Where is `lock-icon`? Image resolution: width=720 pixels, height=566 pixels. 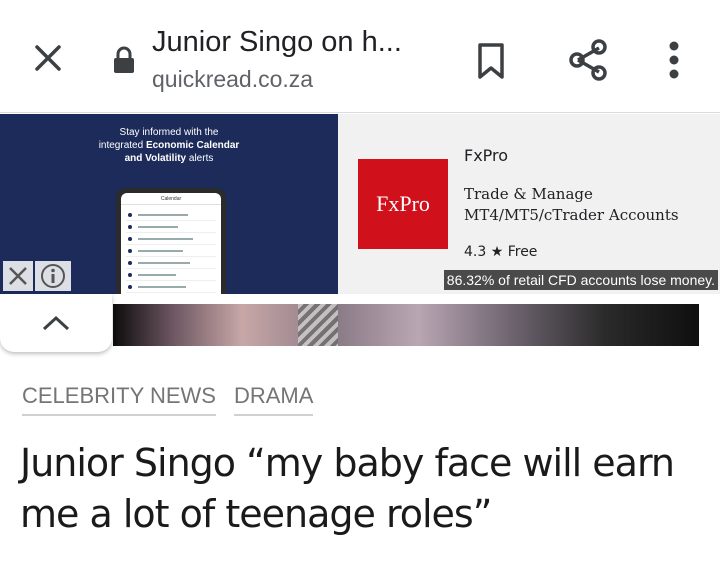
lock-icon is located at coordinates (124, 59).